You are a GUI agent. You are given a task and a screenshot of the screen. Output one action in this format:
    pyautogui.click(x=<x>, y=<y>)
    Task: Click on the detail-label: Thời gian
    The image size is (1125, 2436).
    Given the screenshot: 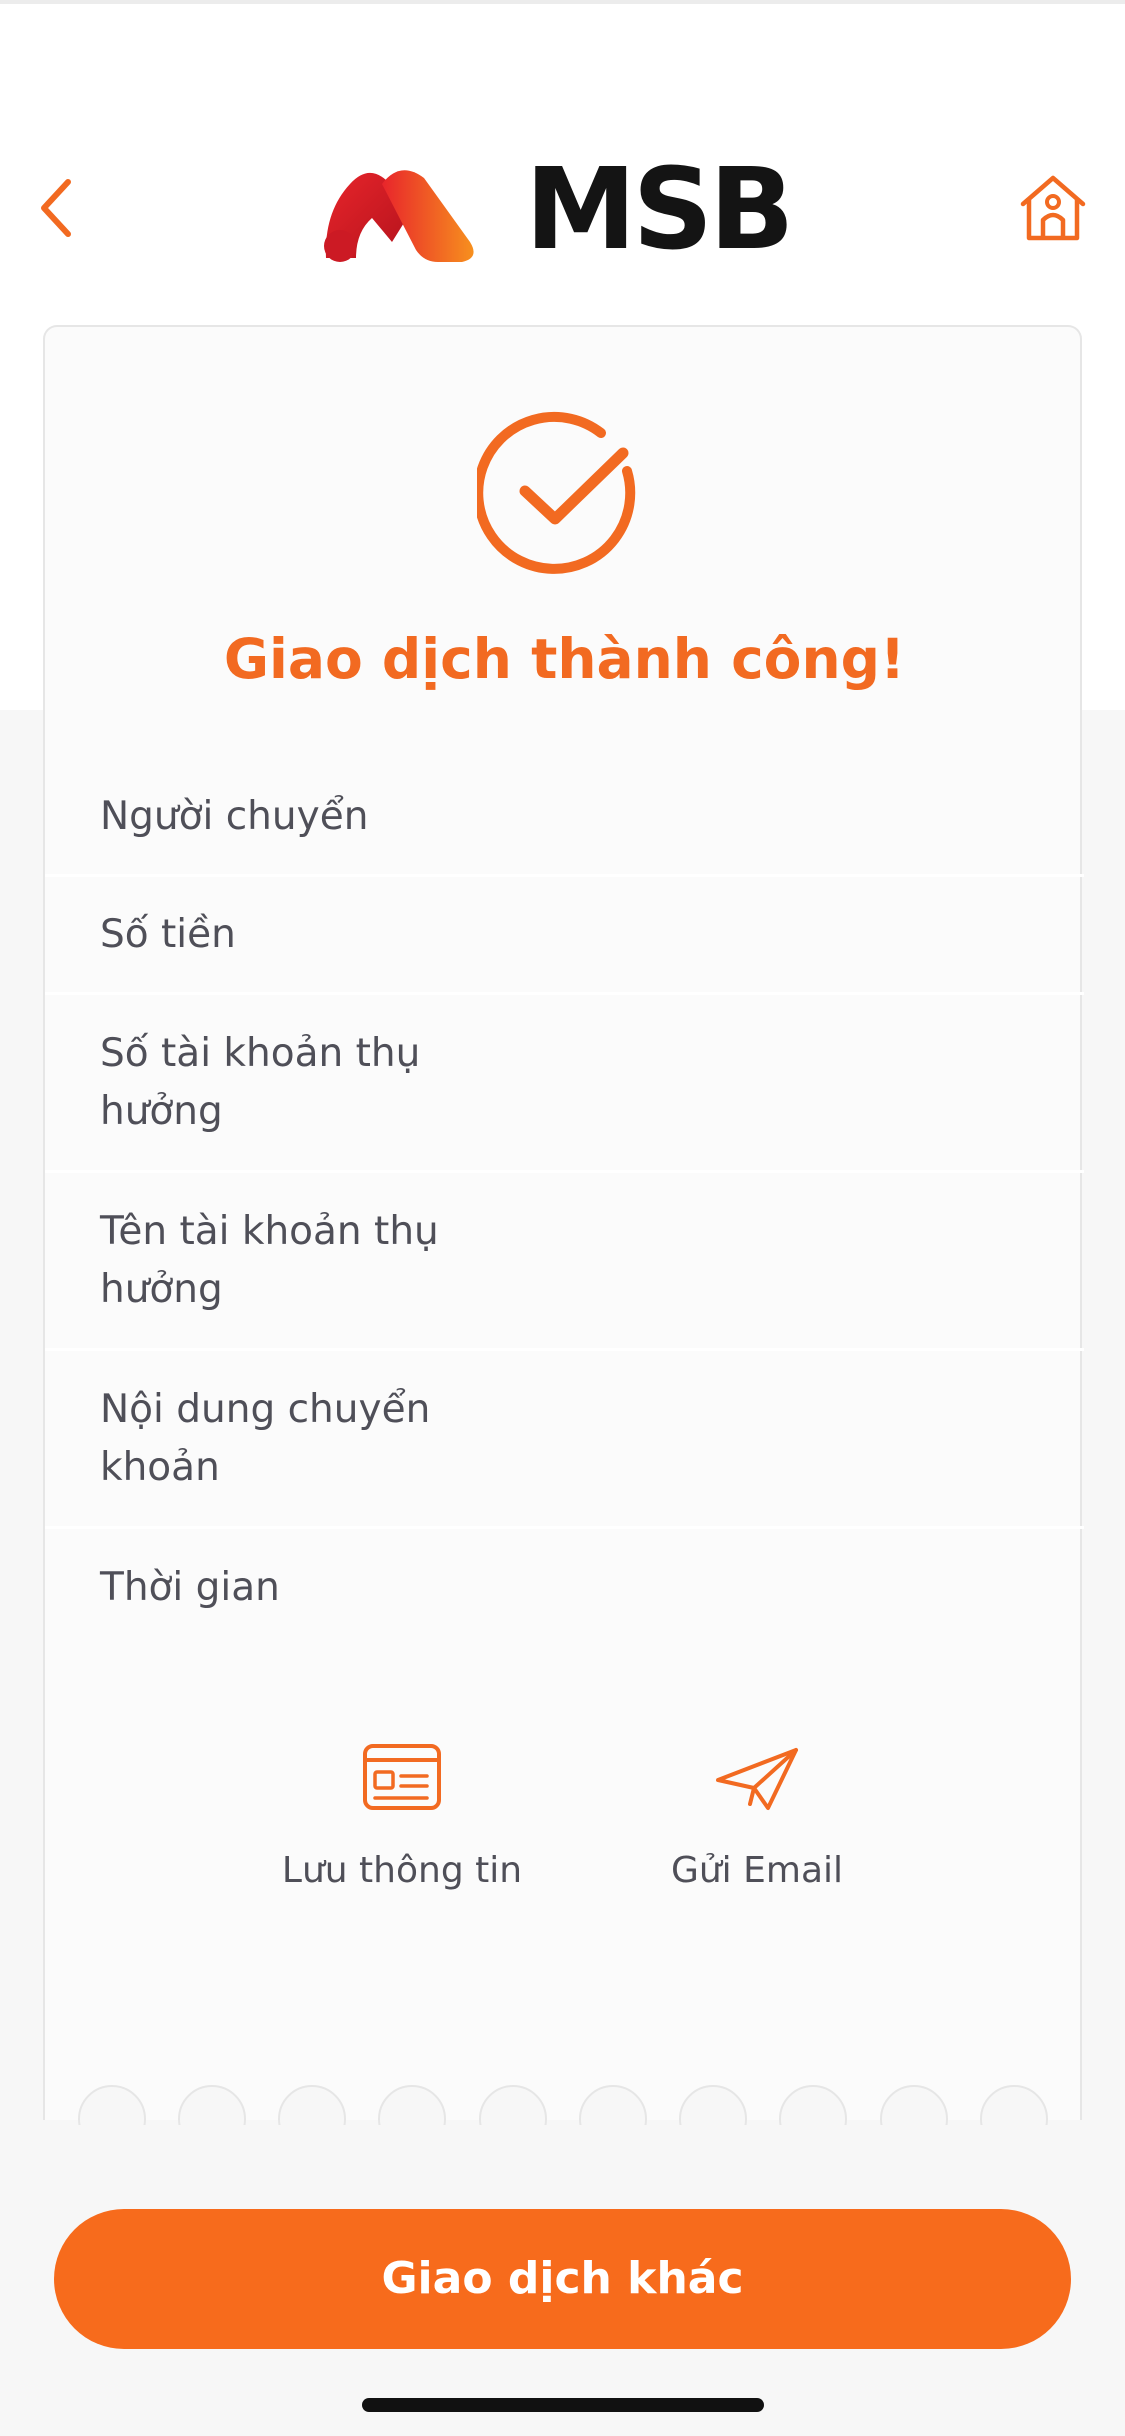 What is the action you would take?
    pyautogui.click(x=190, y=1587)
    